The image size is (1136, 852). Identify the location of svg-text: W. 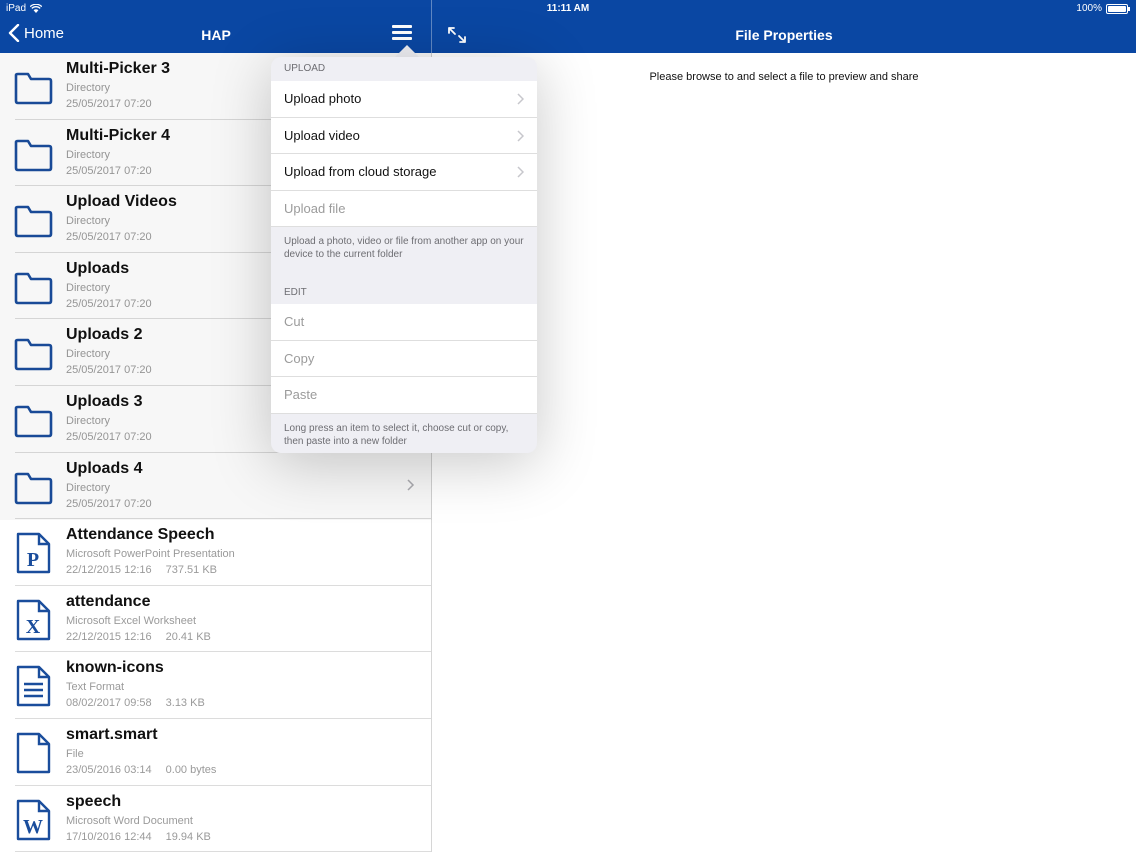
(33, 827).